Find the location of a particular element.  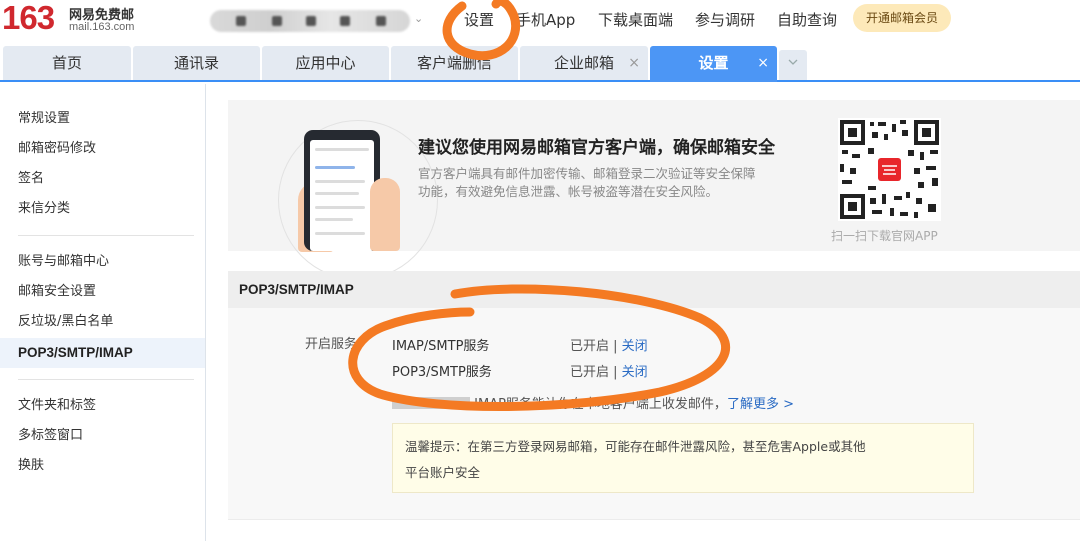

sidebar-item-security: 邮箱安全设置 is located at coordinates (102, 292).